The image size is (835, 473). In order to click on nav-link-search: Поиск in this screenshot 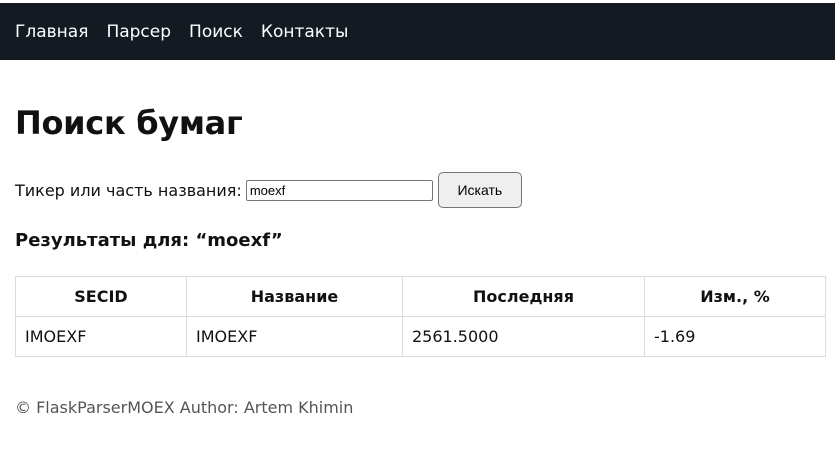, I will do `click(216, 32)`.